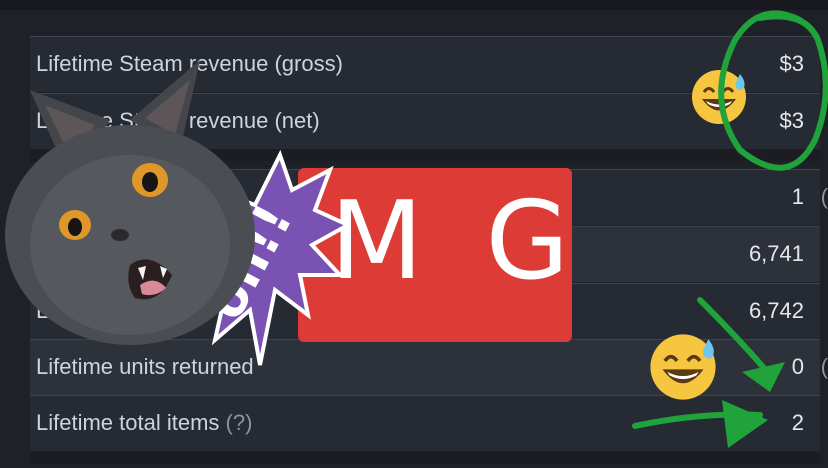  What do you see at coordinates (797, 196) in the screenshot?
I see `row-value: 1` at bounding box center [797, 196].